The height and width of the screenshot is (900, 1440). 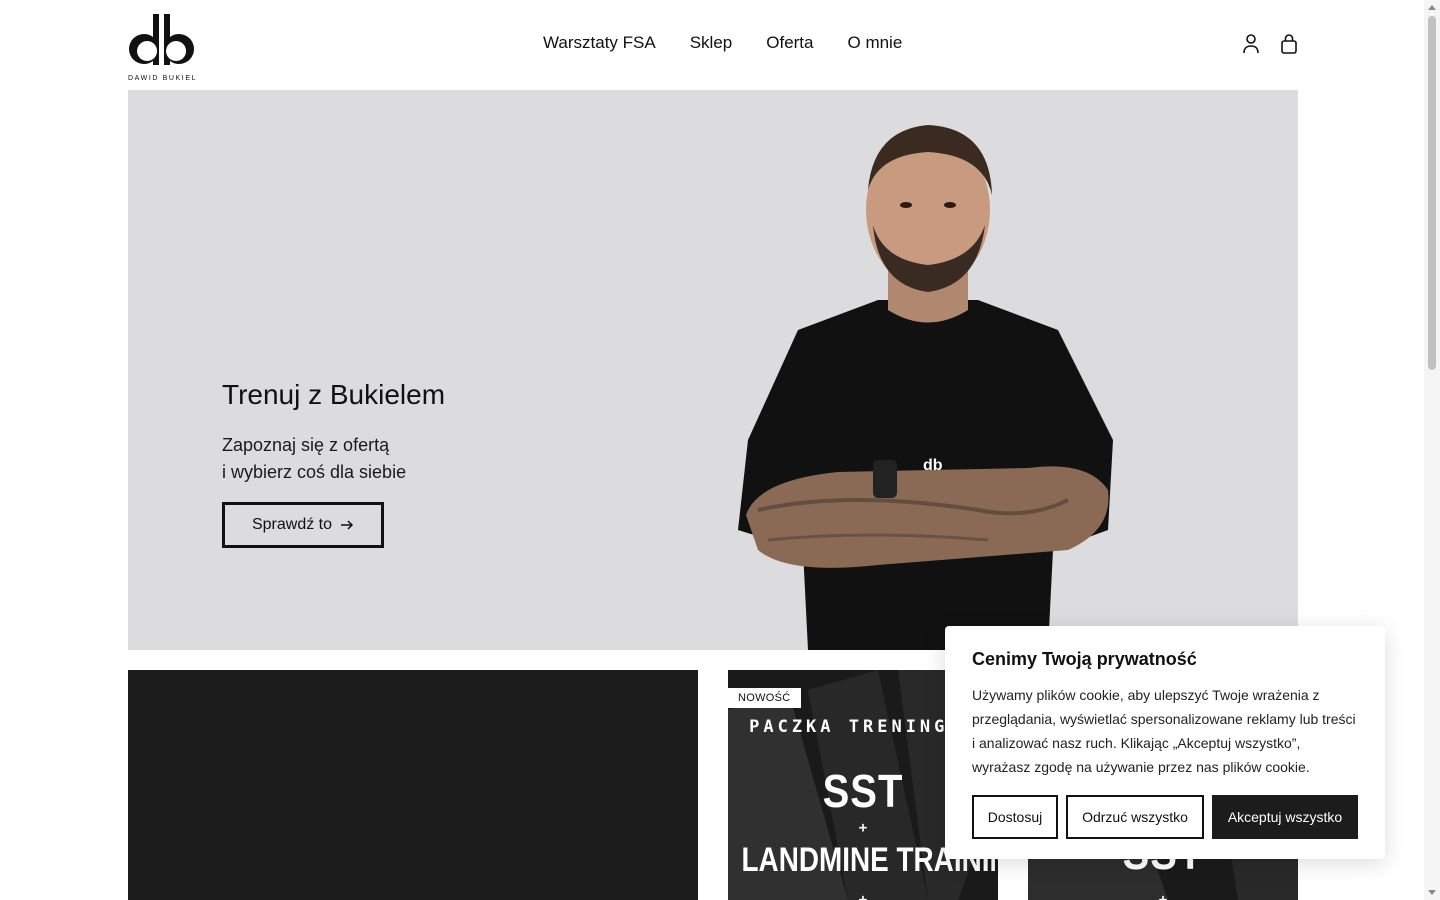 I want to click on svg-text: db, so click(x=933, y=465).